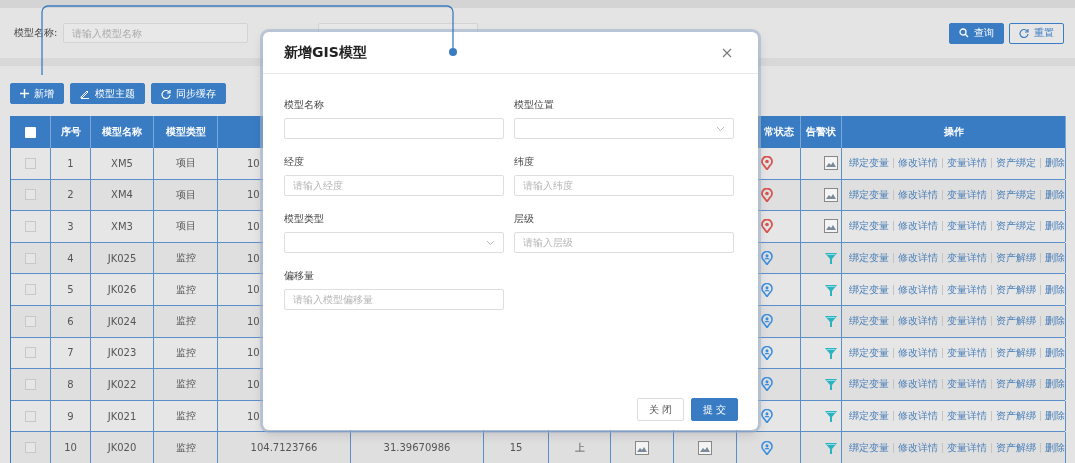 The height and width of the screenshot is (463, 1075). Describe the element at coordinates (122, 163) in the screenshot. I see `table-cell: XM5` at that location.